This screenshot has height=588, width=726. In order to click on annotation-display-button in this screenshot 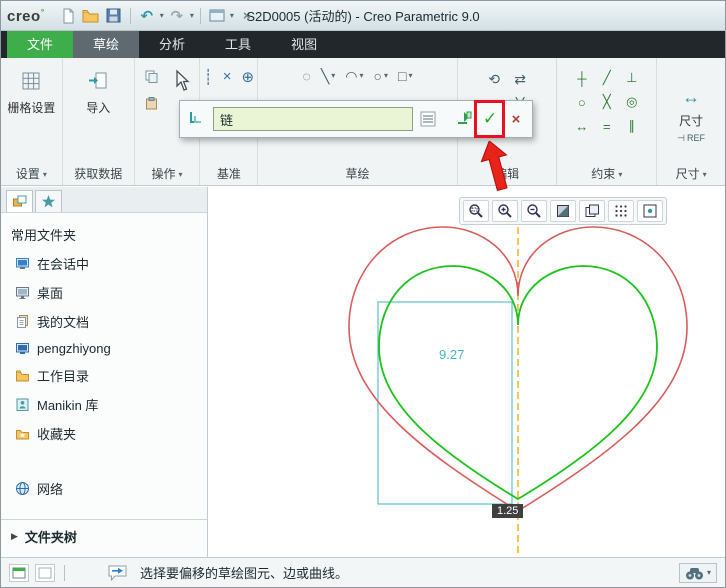, I will do `click(650, 211)`.